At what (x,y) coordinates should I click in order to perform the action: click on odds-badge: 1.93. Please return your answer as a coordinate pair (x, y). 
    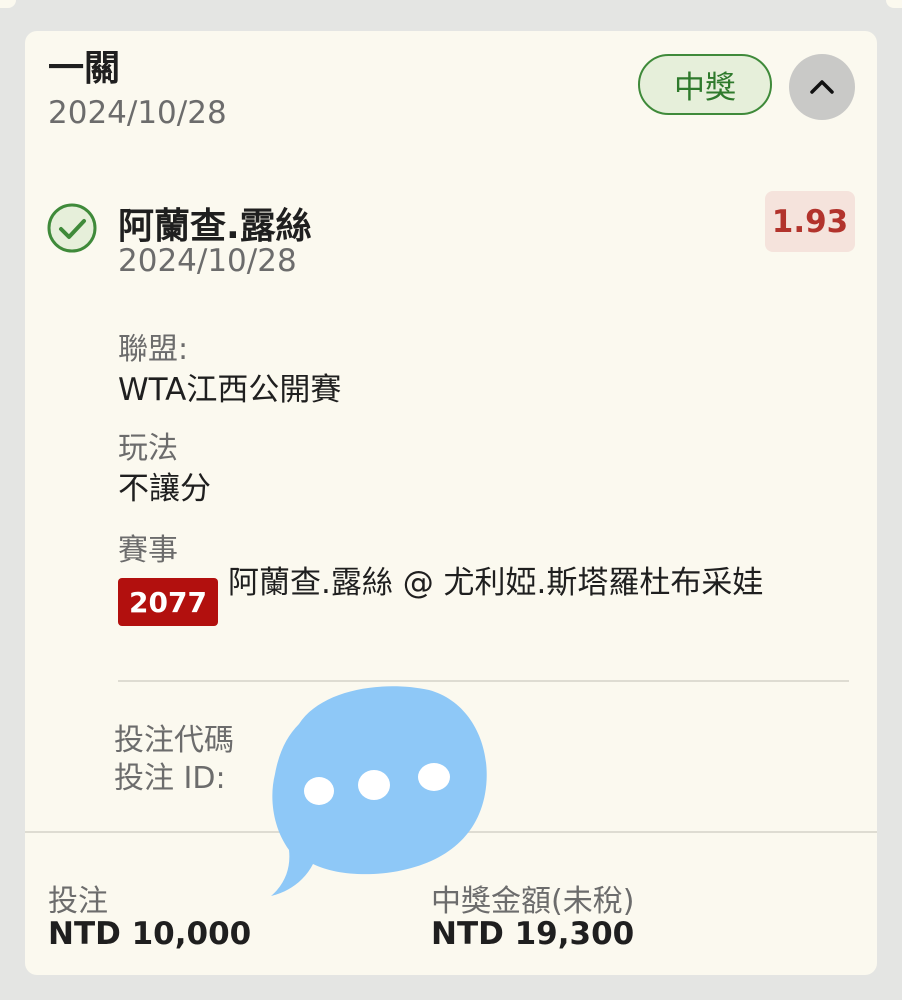
    Looking at the image, I should click on (810, 221).